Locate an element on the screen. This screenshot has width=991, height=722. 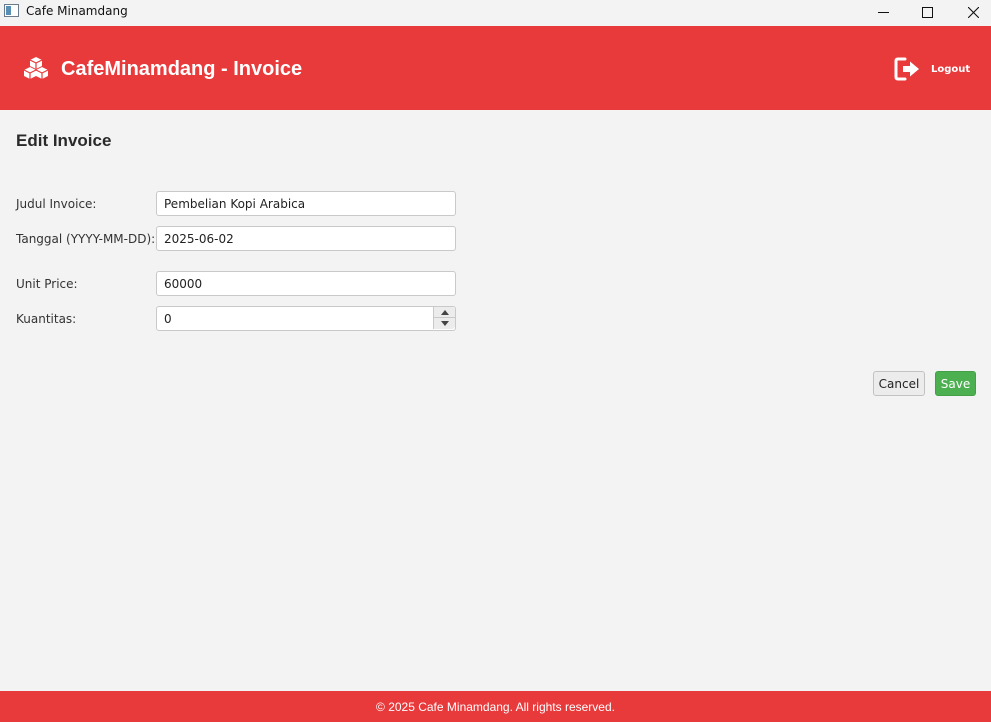
kuantitas-input is located at coordinates (306, 318).